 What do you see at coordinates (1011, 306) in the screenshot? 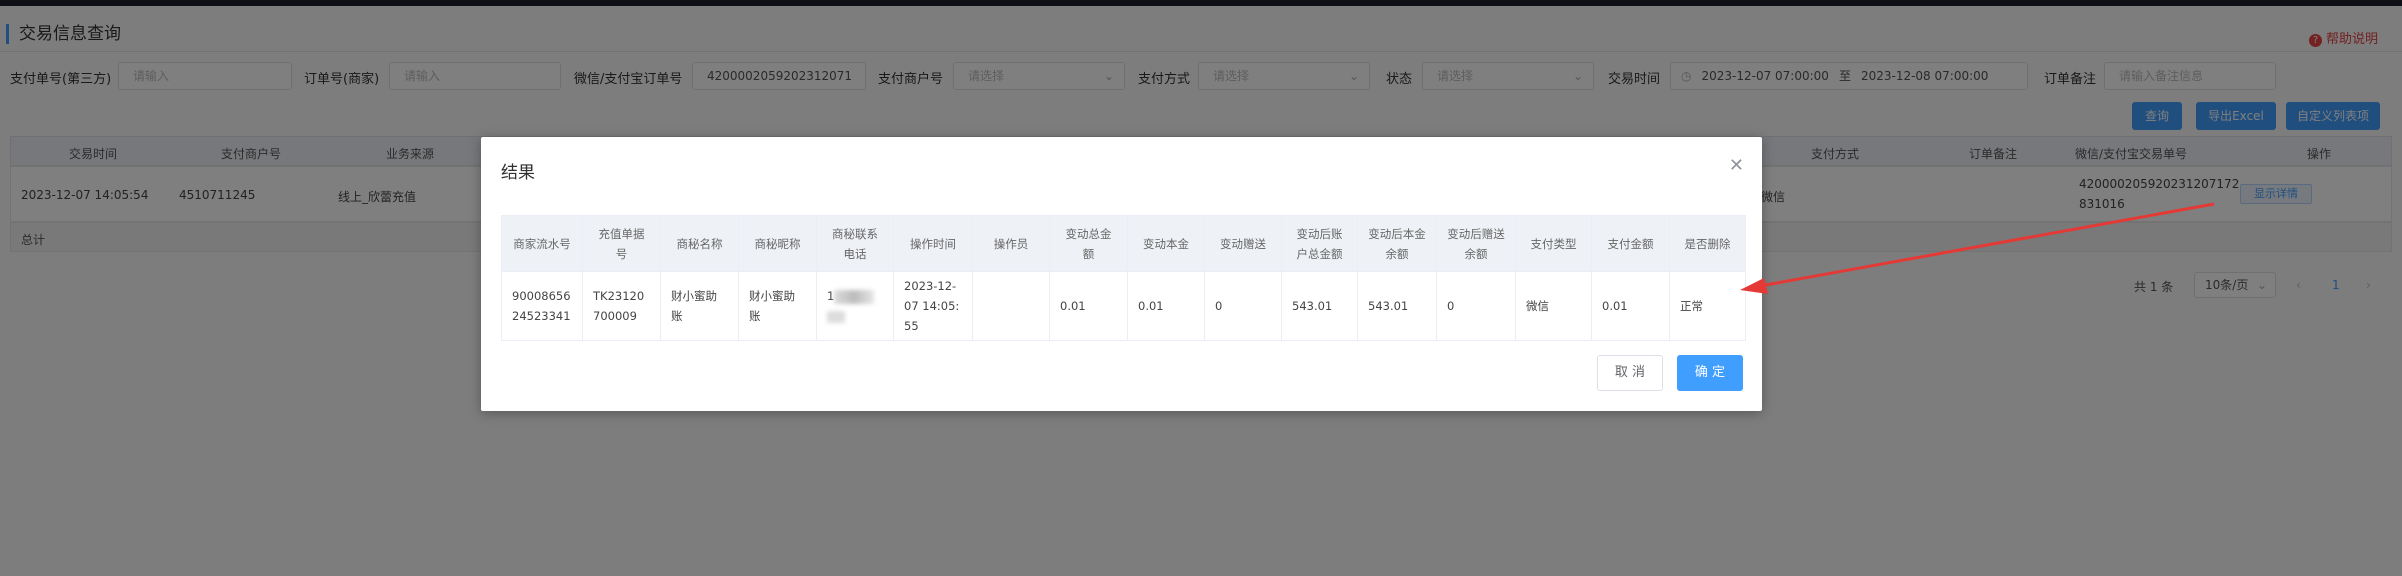
I see `res-cell-operator` at bounding box center [1011, 306].